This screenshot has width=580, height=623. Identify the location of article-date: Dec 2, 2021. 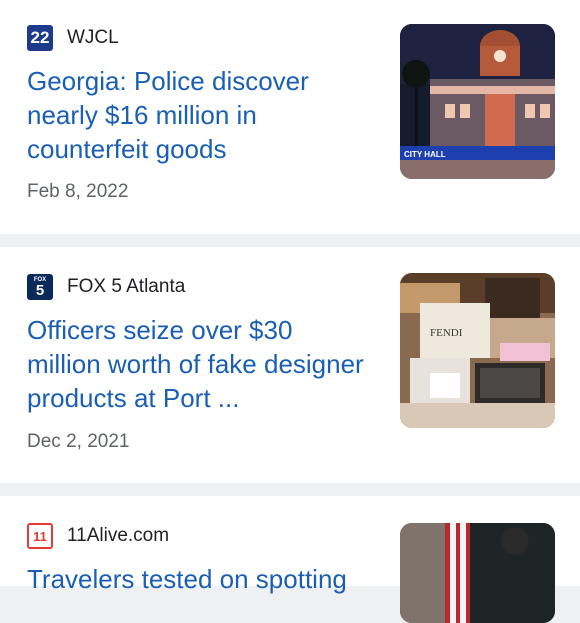
(78, 441).